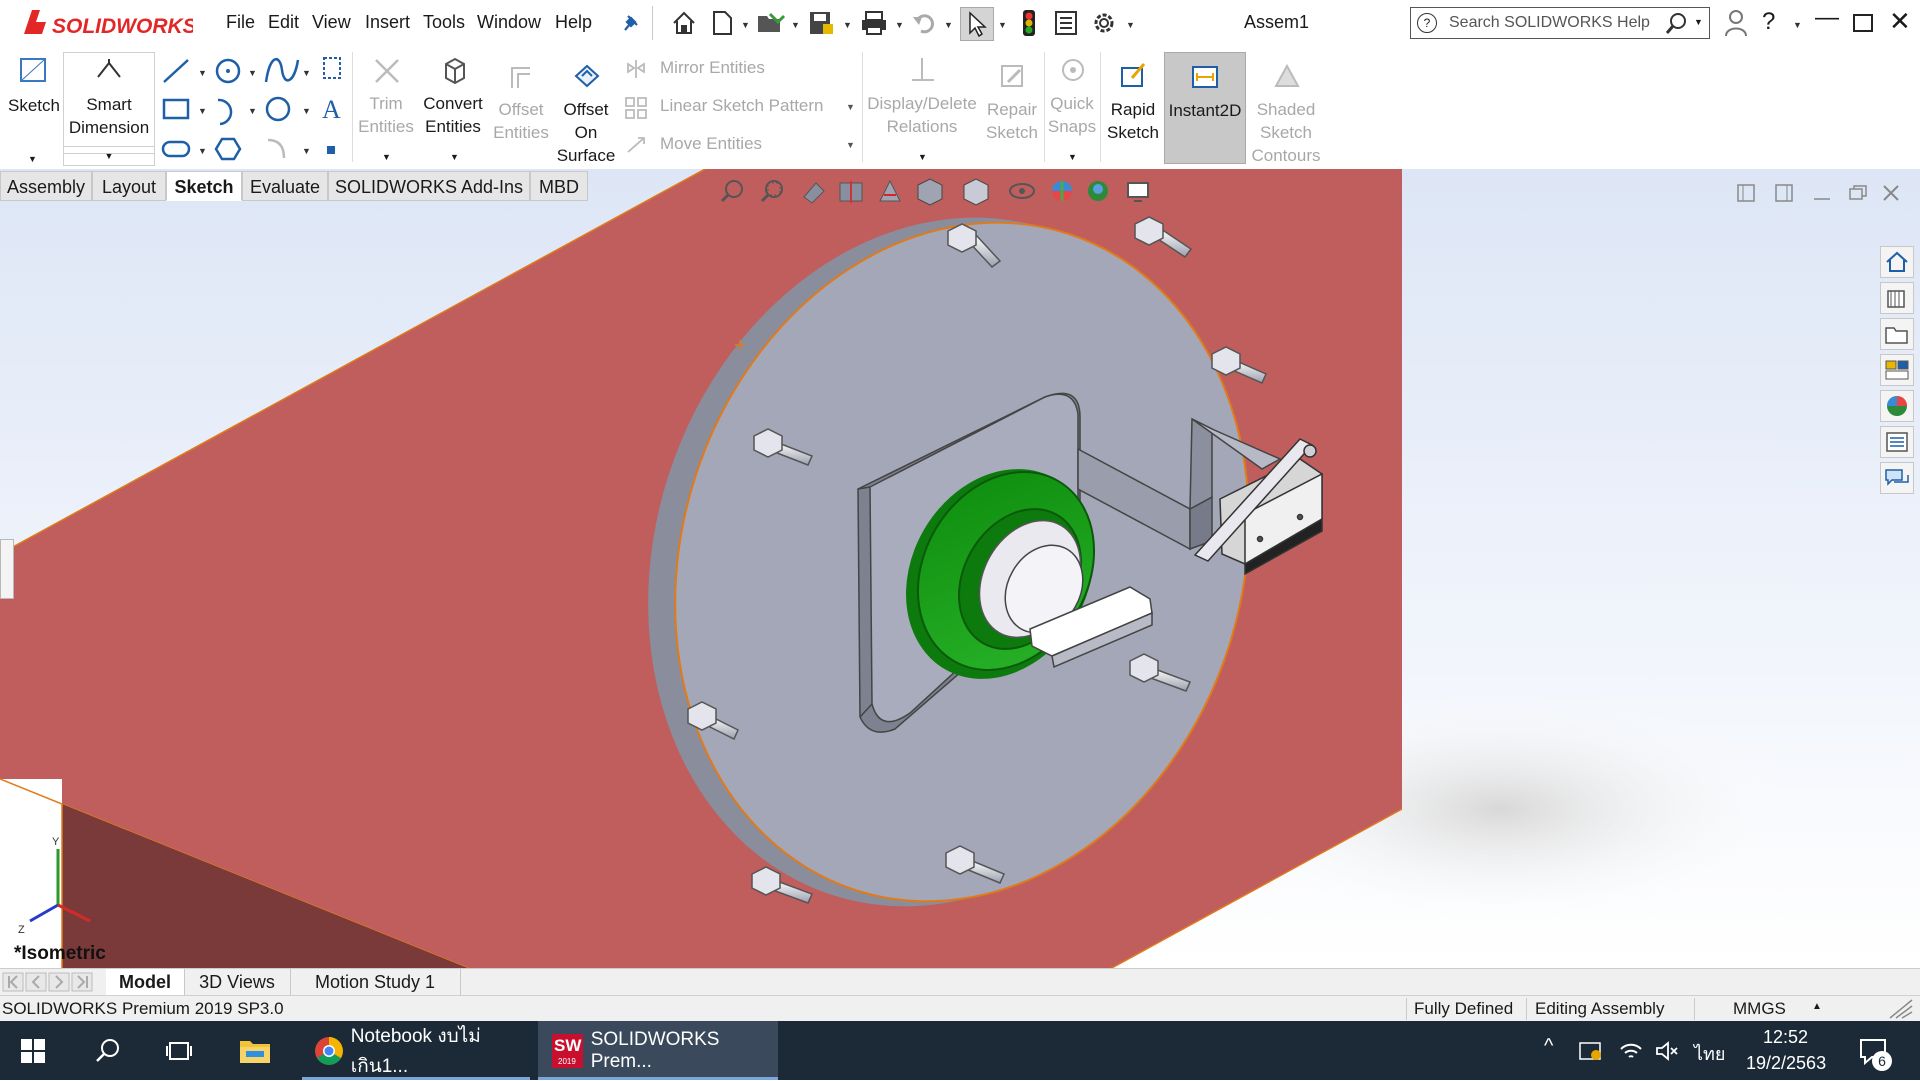 The width and height of the screenshot is (1920, 1081). I want to click on offset-on-surface-button: Offset On Surface, so click(586, 108).